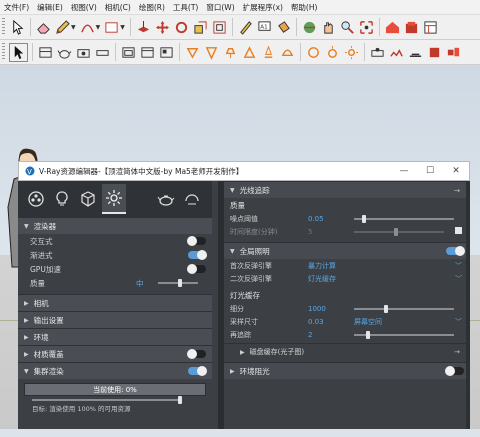  What do you see at coordinates (454, 371) in the screenshot?
I see `ao-toggle` at bounding box center [454, 371].